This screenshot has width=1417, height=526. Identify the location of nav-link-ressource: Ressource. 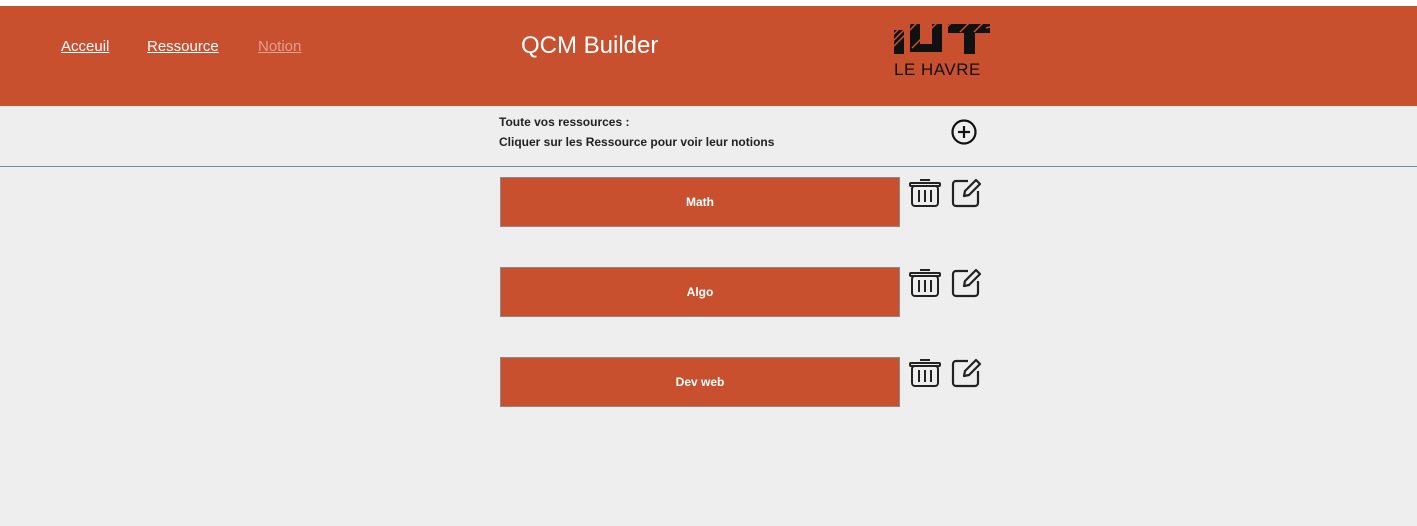
(183, 46).